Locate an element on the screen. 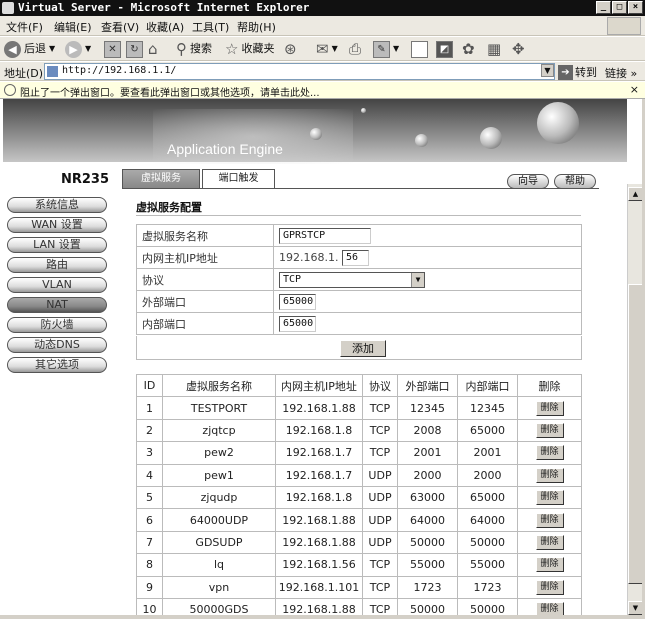  protocol-label: 协议 is located at coordinates (205, 279).